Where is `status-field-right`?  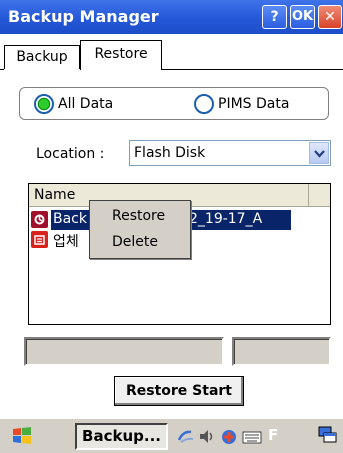 status-field-right is located at coordinates (281, 351).